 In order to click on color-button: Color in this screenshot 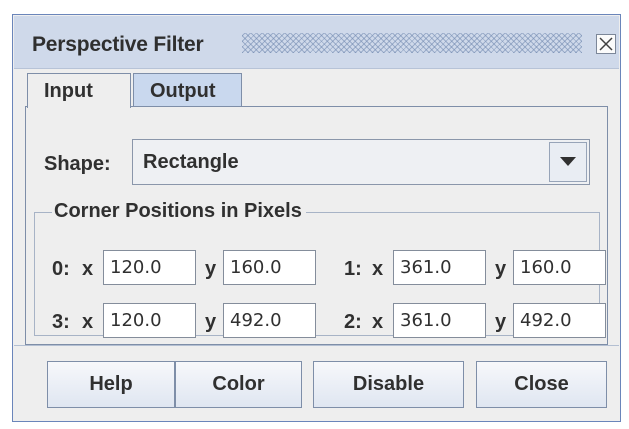, I will do `click(238, 384)`.